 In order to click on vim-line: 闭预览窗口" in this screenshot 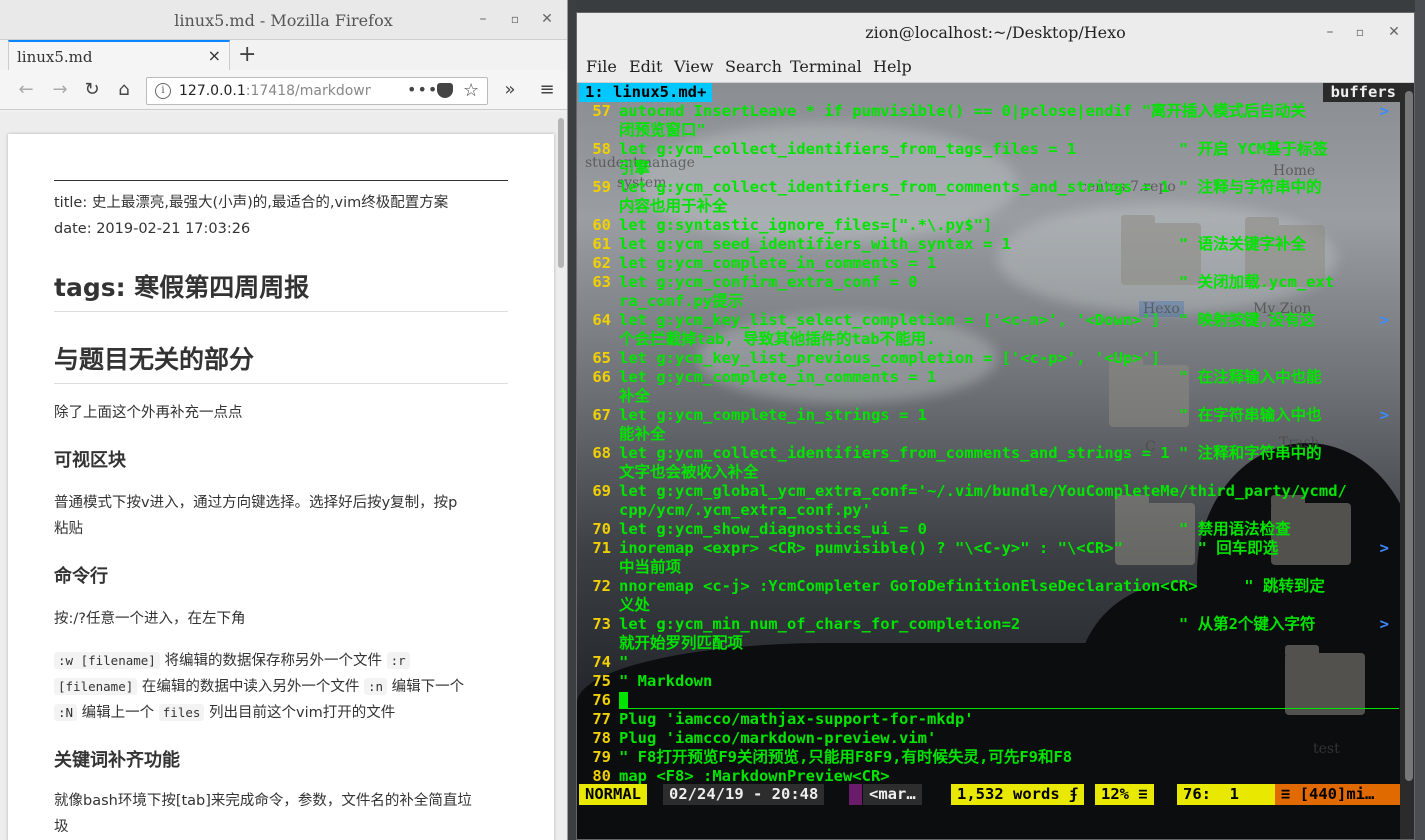, I will do `click(992, 130)`.